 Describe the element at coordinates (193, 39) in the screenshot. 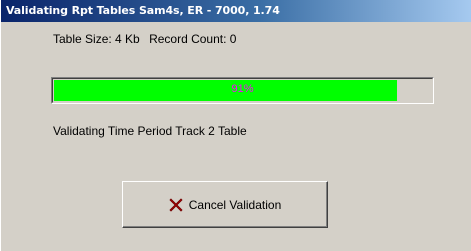

I see `record-count-label: Record Count: 0` at that location.